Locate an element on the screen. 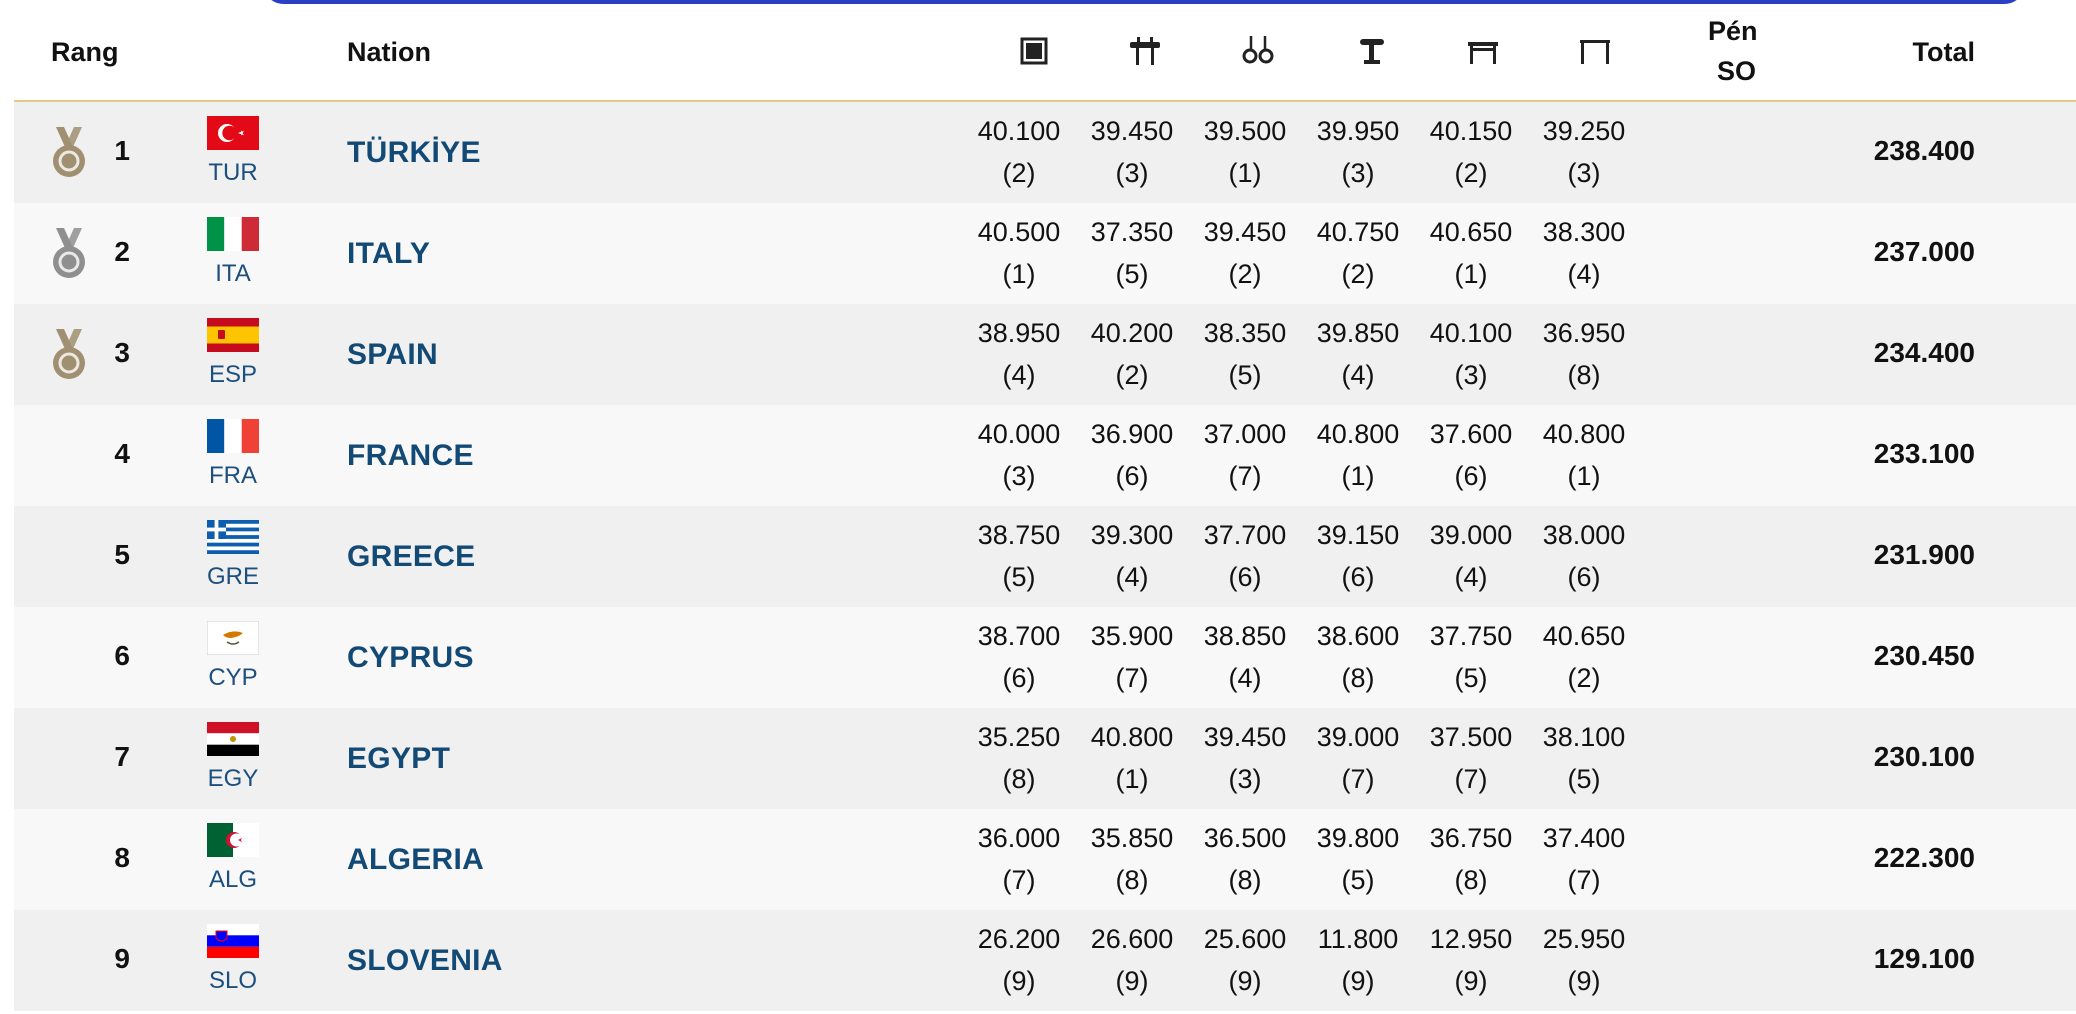 The image size is (2076, 1014). nation-link: ITALY is located at coordinates (388, 254).